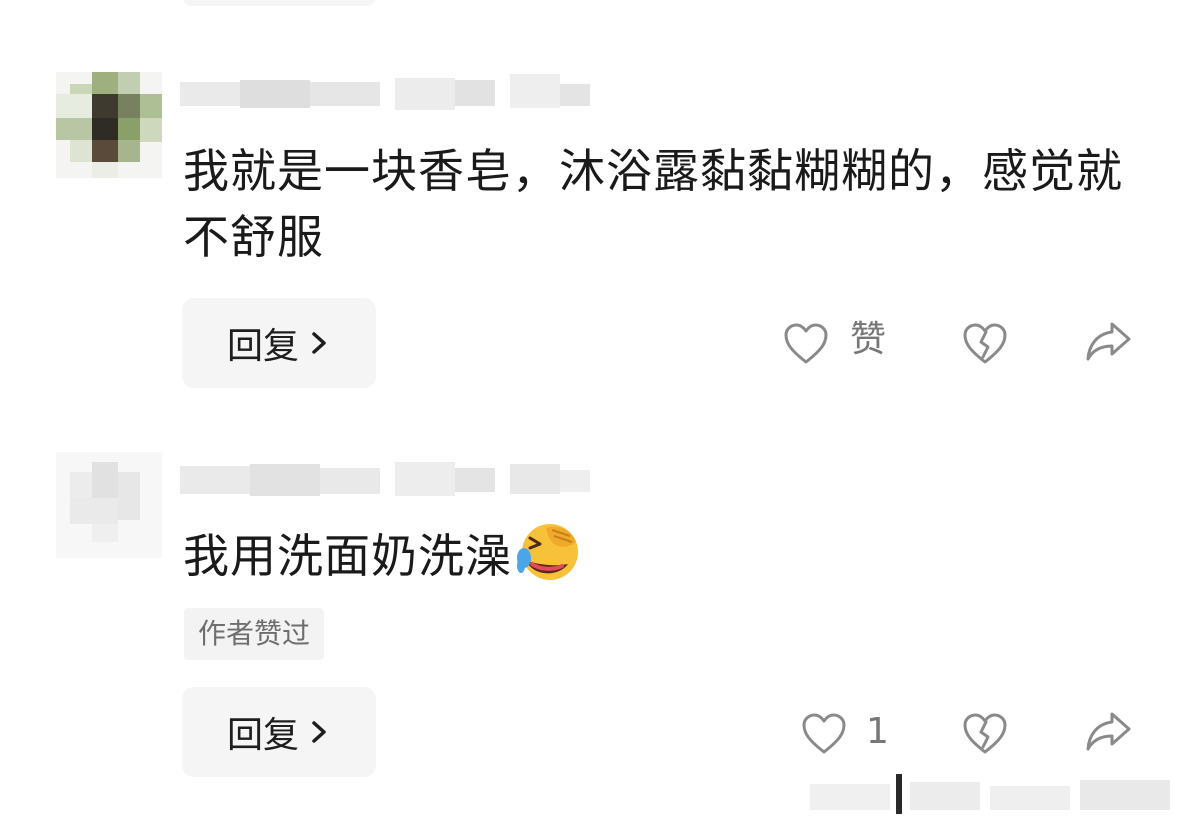 This screenshot has width=1200, height=835. I want to click on watermark-smudge, so click(990, 794).